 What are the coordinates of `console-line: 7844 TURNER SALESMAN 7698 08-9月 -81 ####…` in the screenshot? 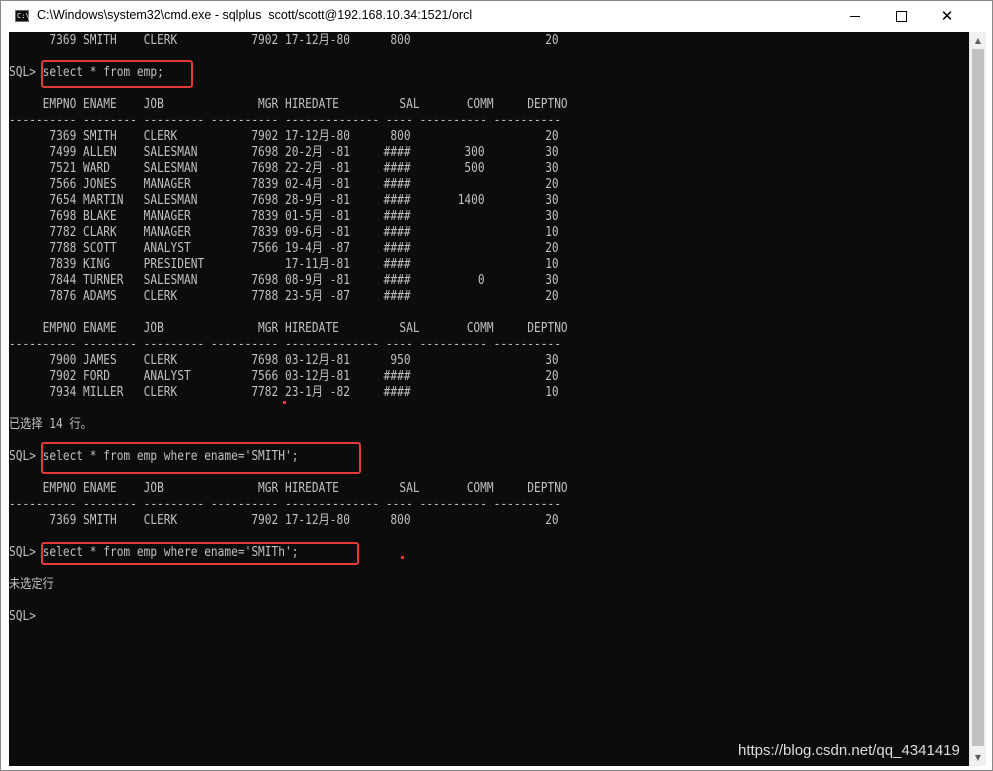 It's located at (284, 280).